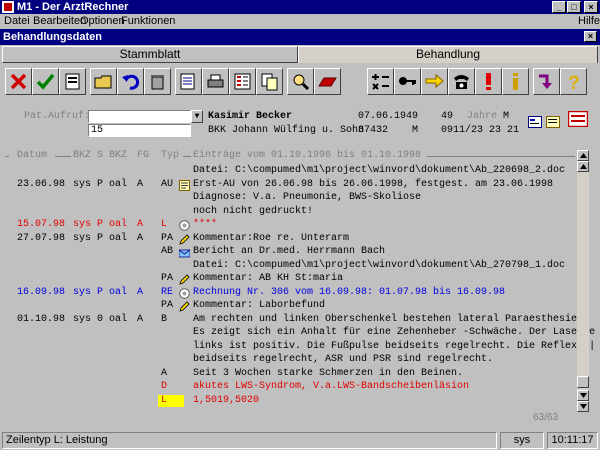  What do you see at coordinates (184, 253) in the screenshot?
I see `letter-icon` at bounding box center [184, 253].